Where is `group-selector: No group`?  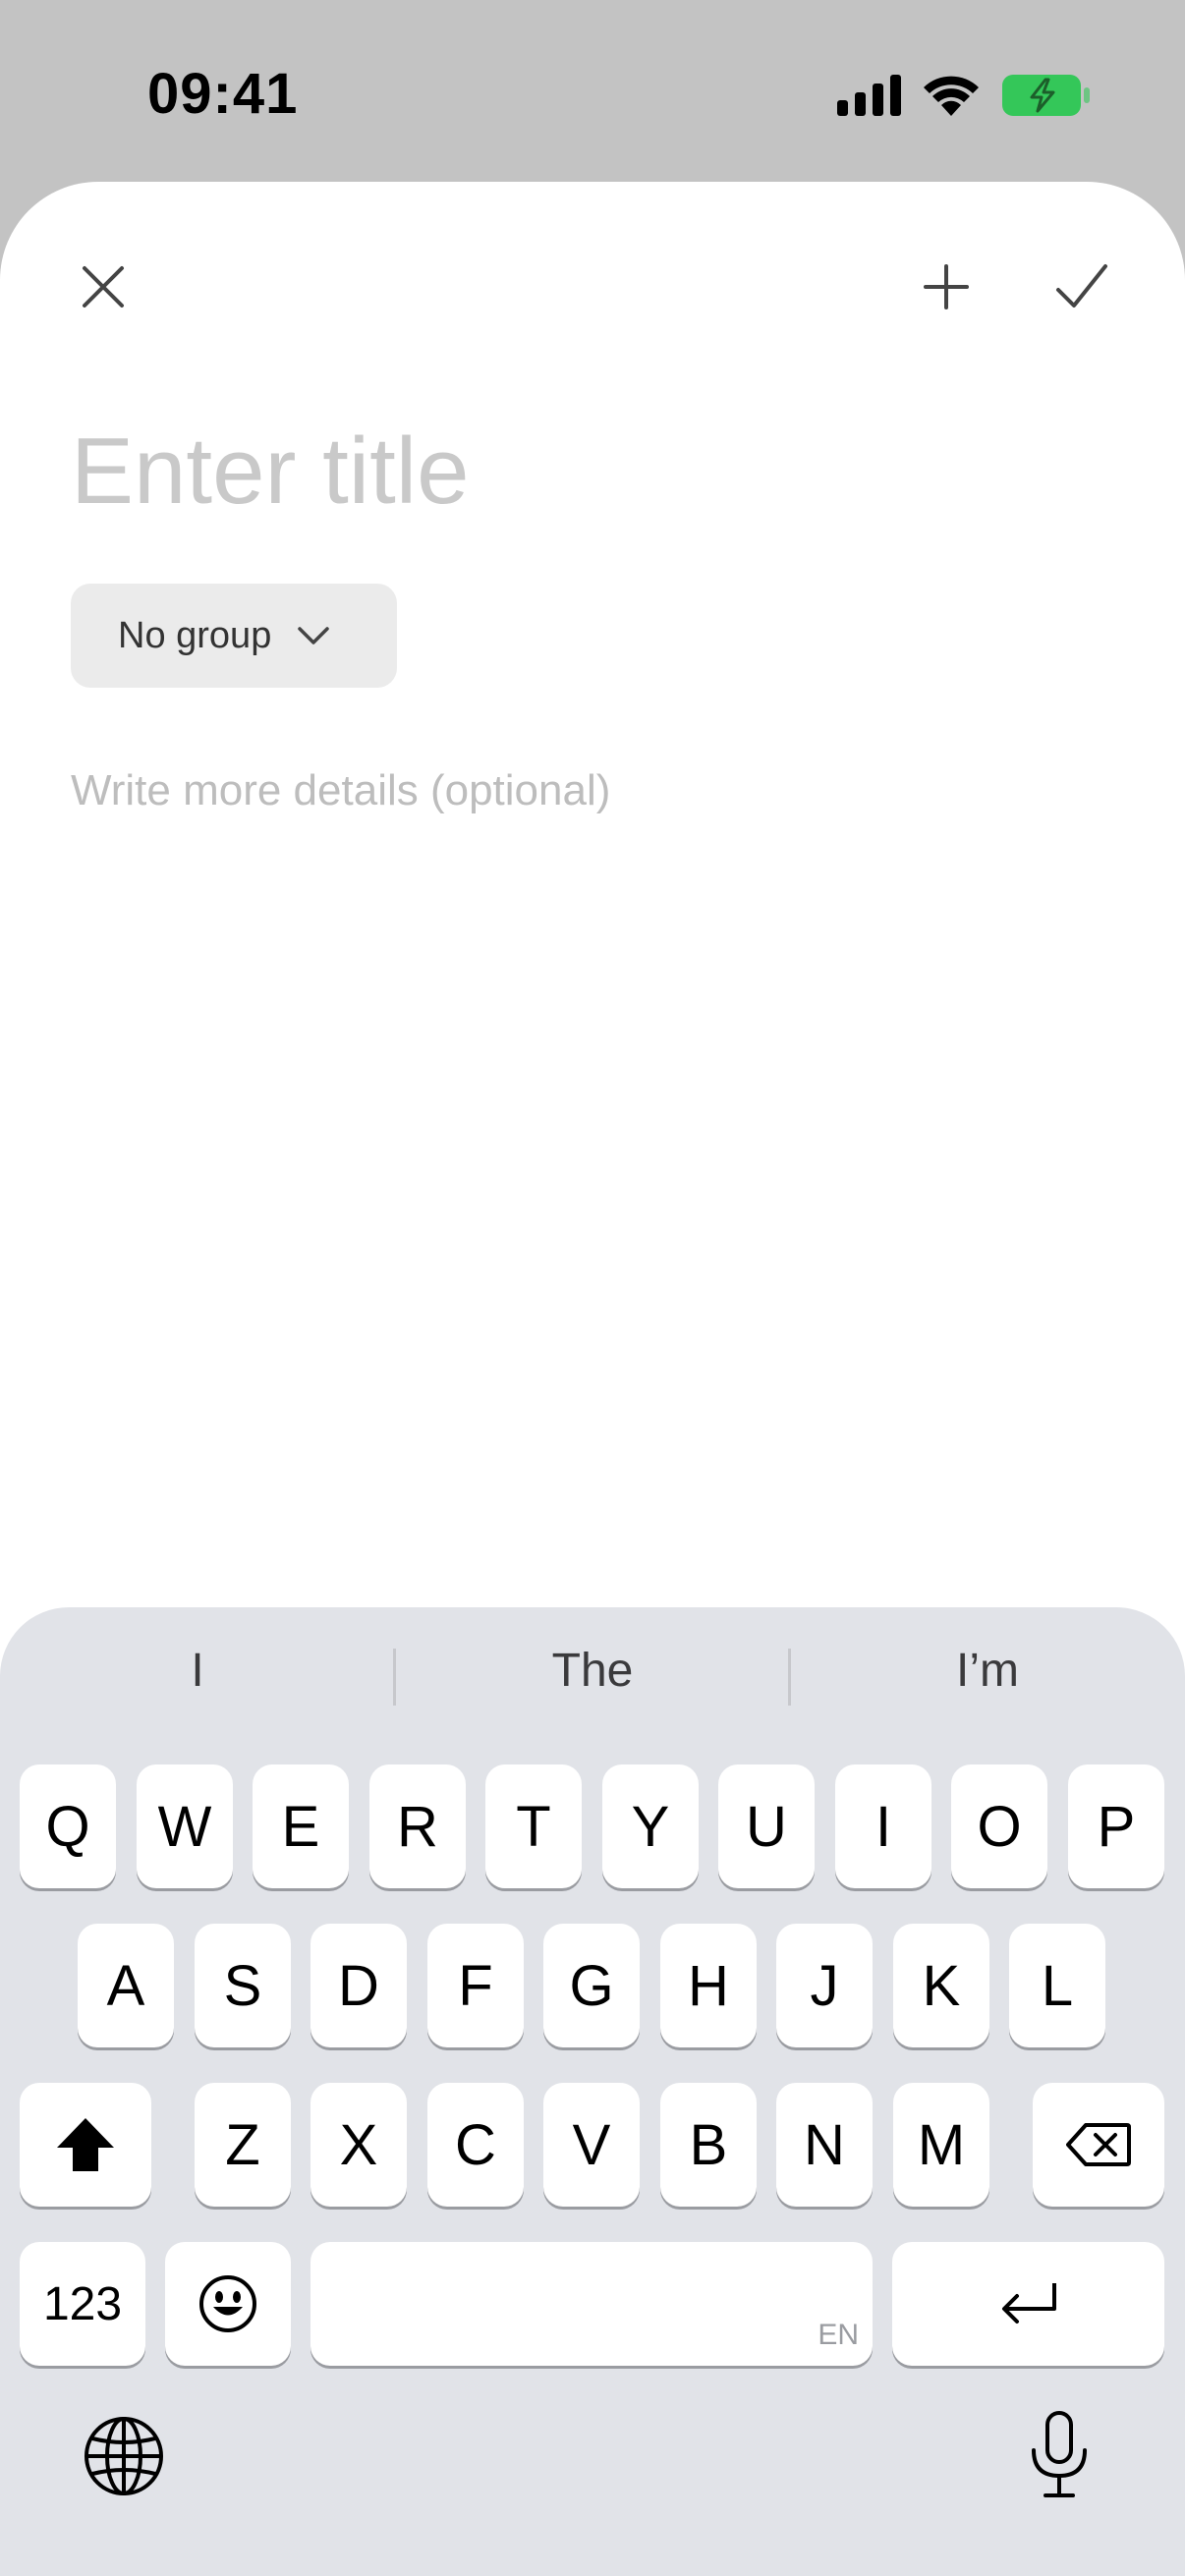
group-selector: No group is located at coordinates (234, 636).